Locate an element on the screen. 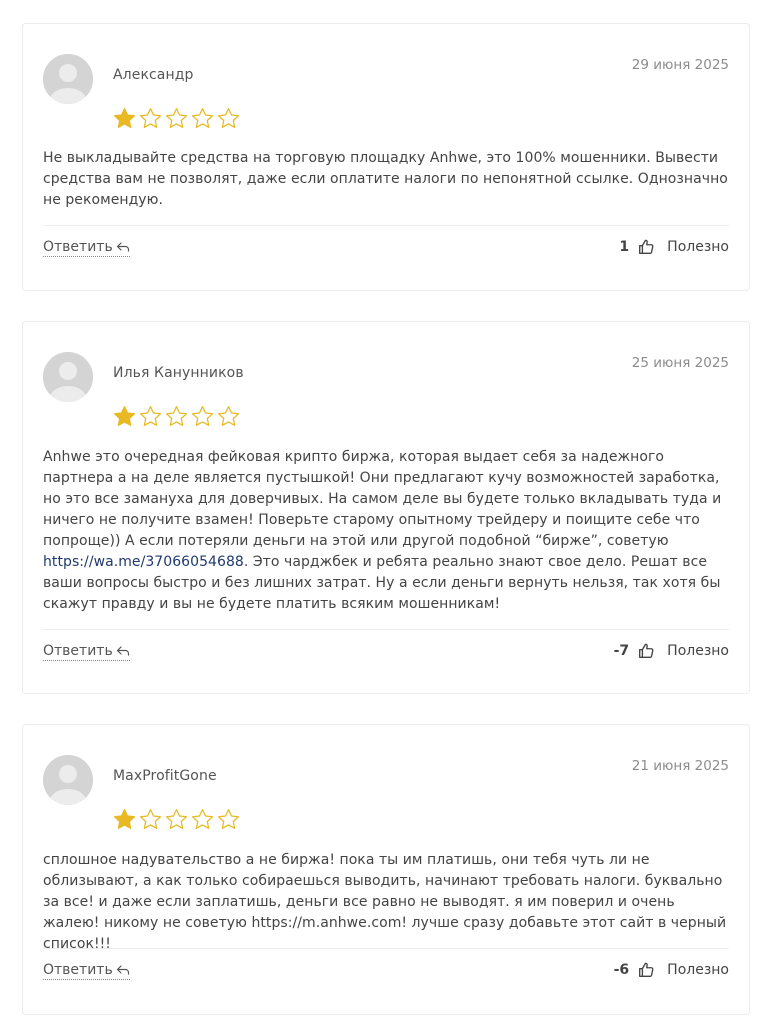  review-author: Илья Канунников is located at coordinates (178, 373).